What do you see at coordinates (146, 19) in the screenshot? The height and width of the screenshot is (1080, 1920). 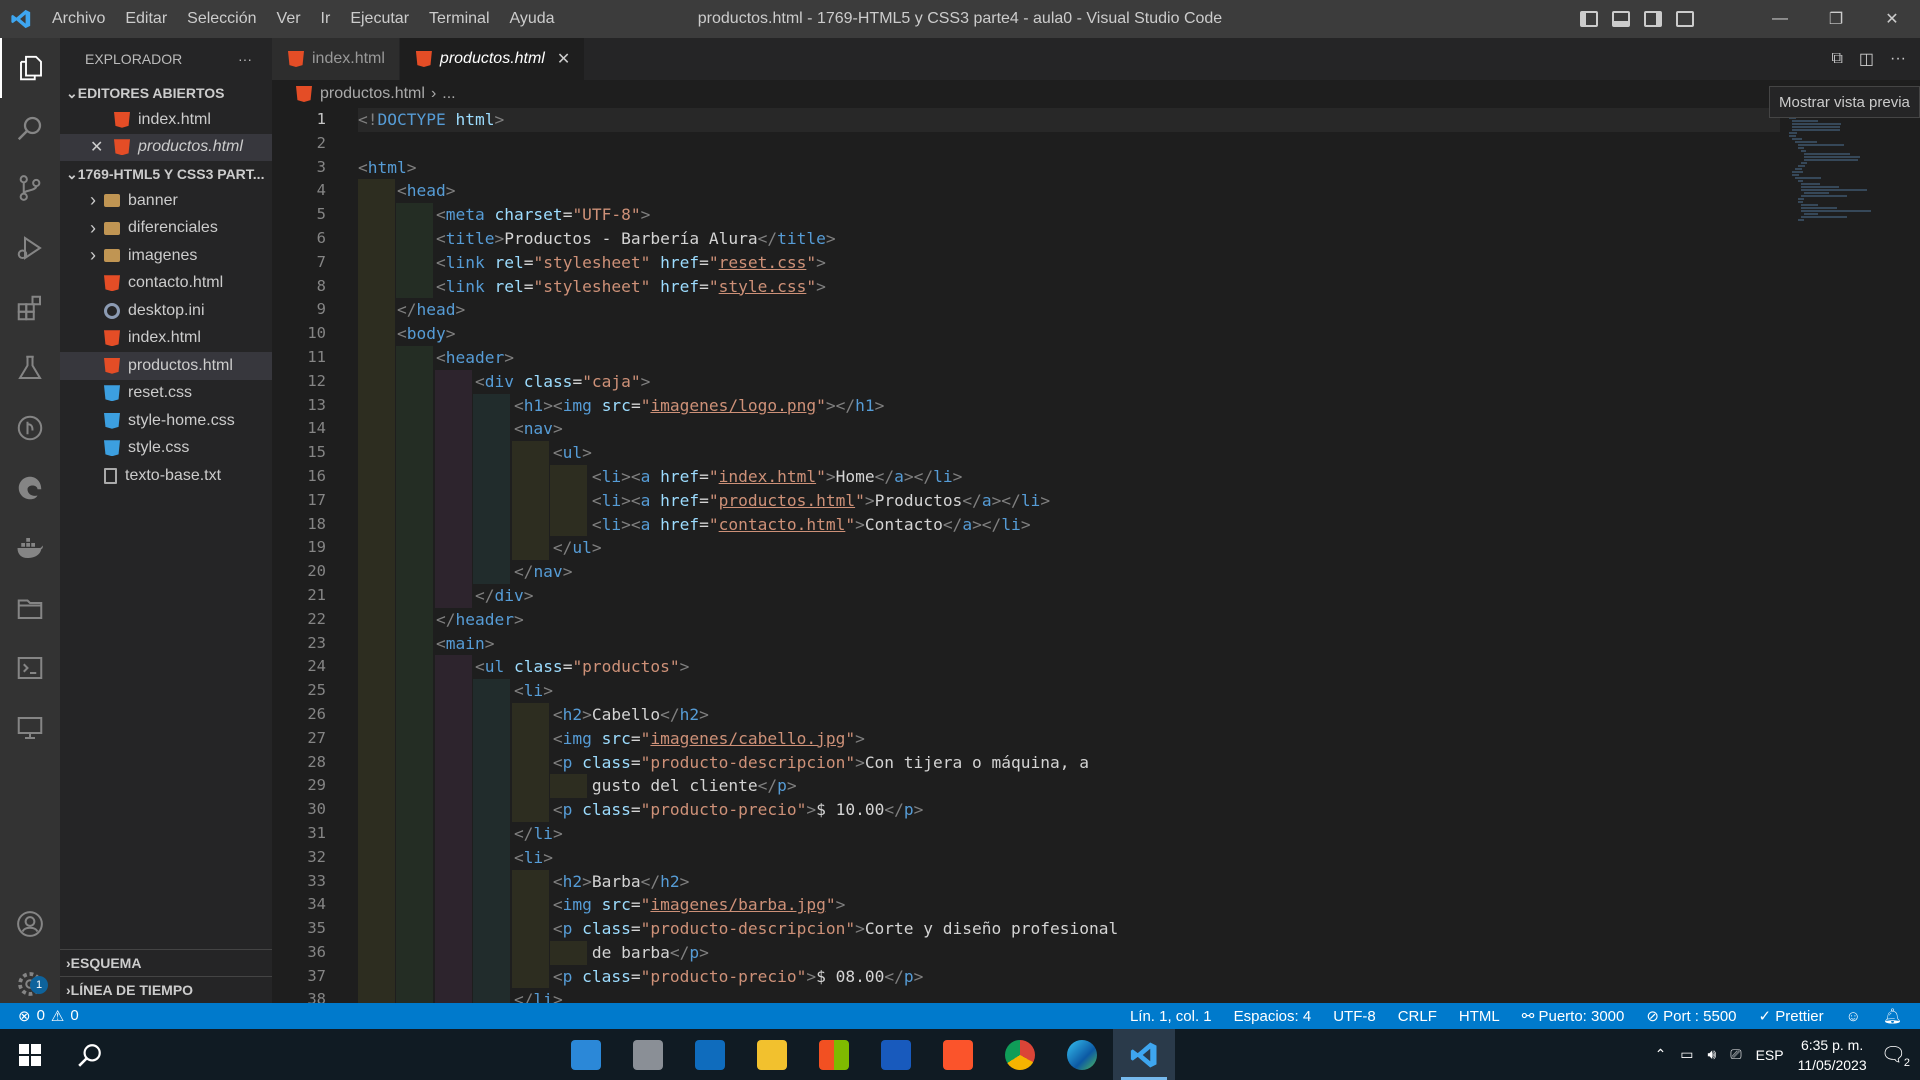 I see `menu-item: Editar` at bounding box center [146, 19].